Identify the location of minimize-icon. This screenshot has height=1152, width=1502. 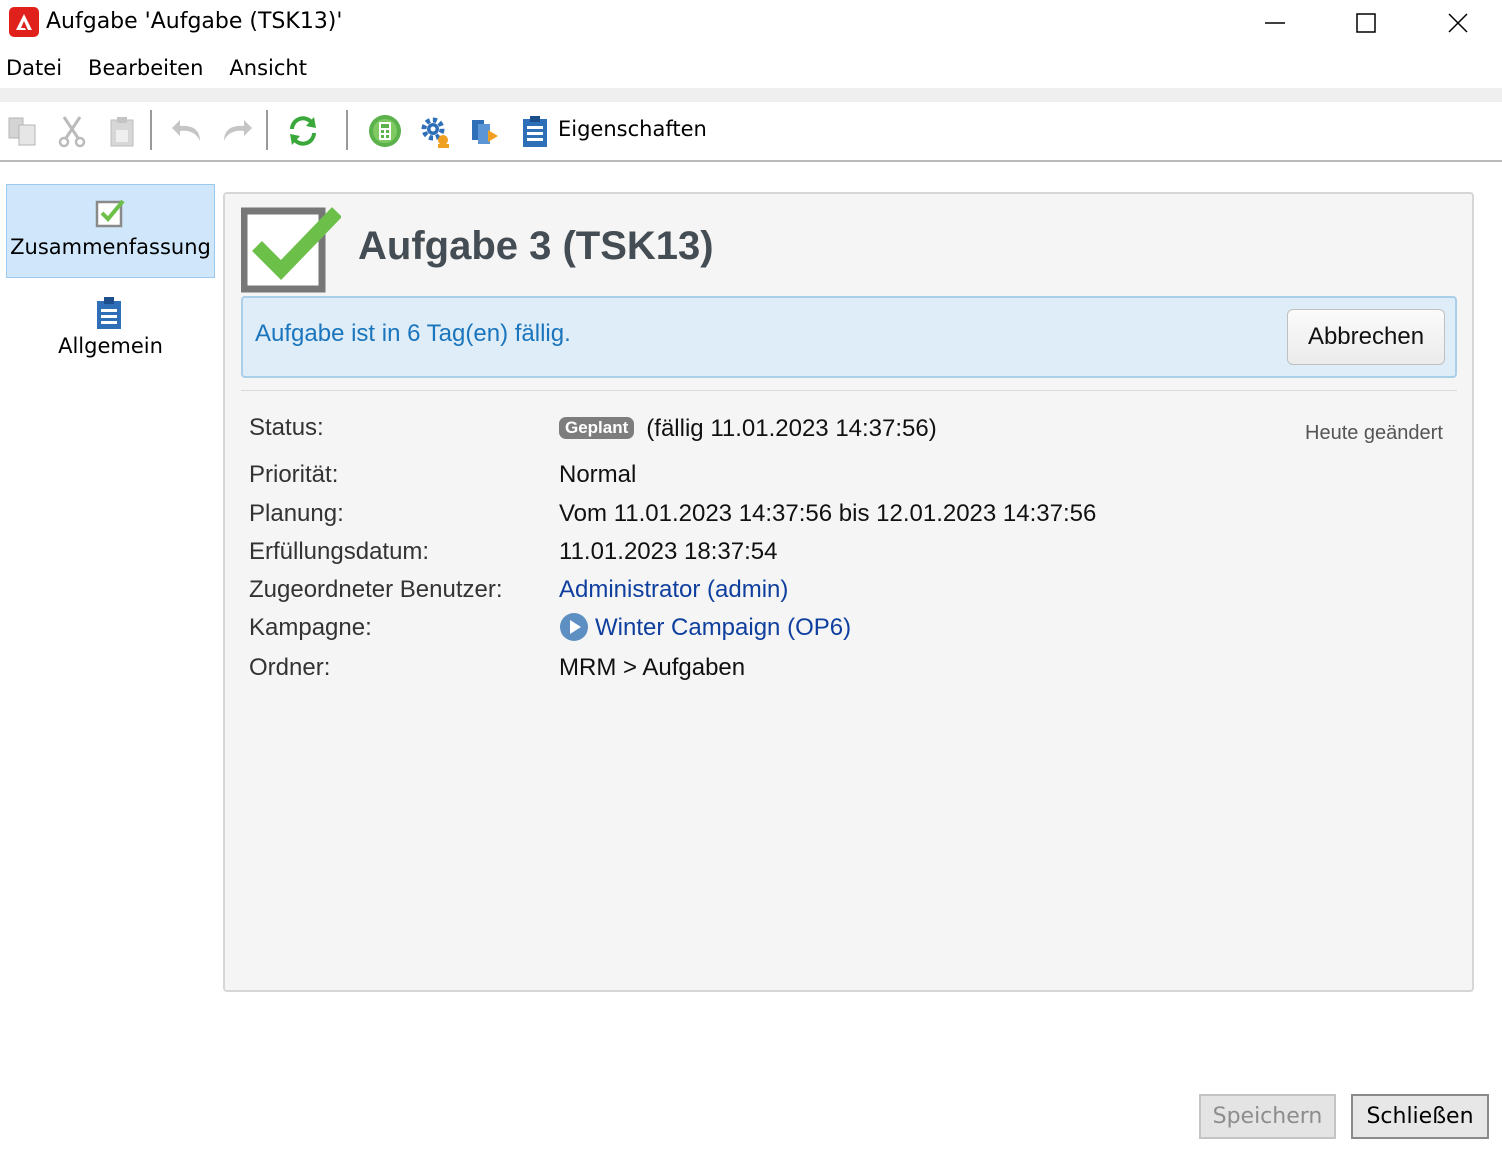
(1275, 23).